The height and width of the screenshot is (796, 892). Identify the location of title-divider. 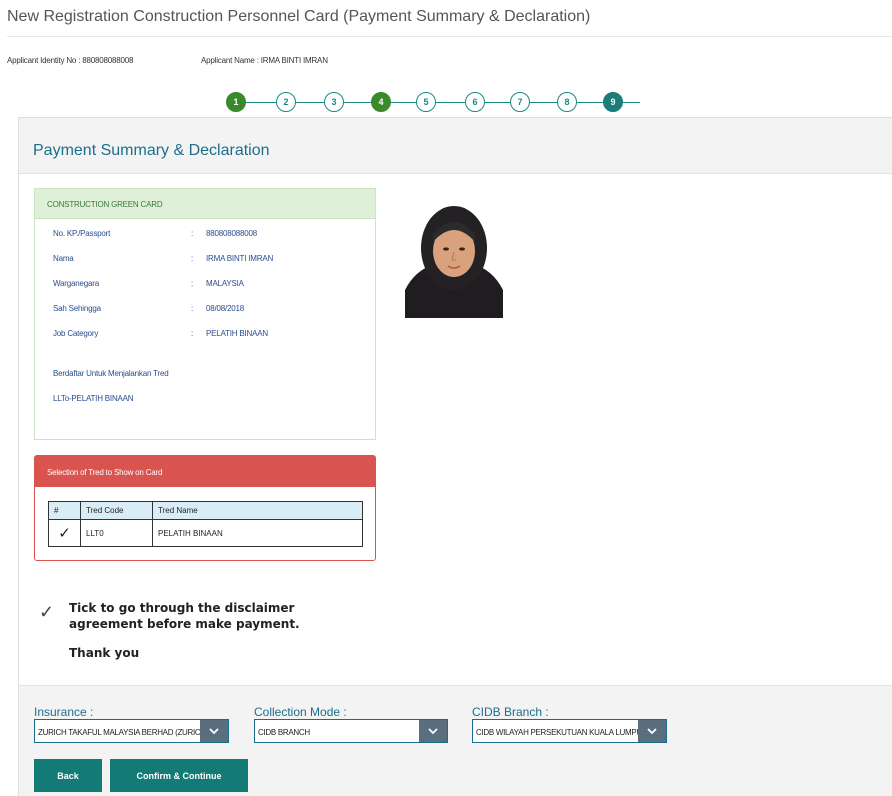
(449, 36).